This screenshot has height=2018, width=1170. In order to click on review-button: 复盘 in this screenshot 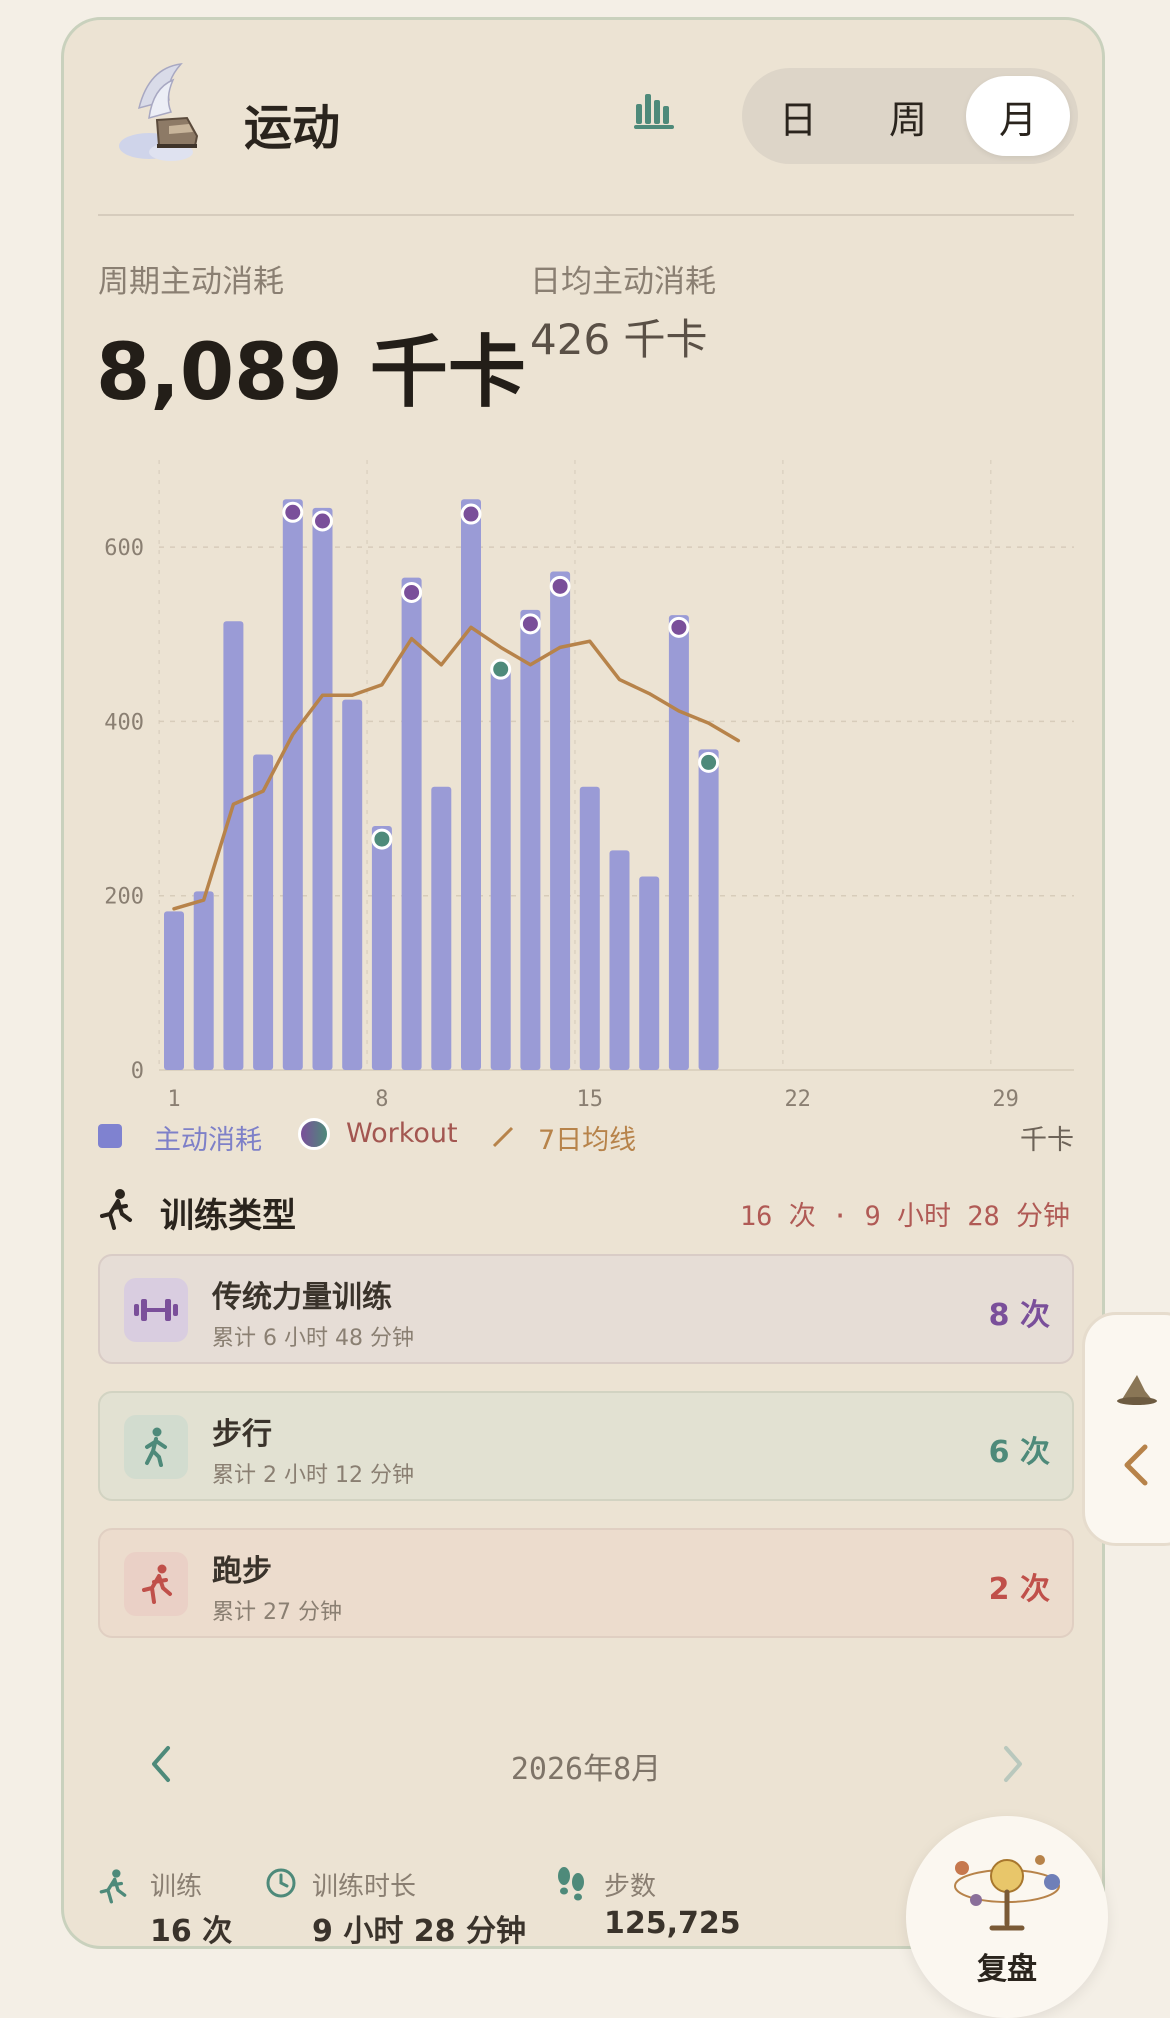, I will do `click(1007, 1917)`.